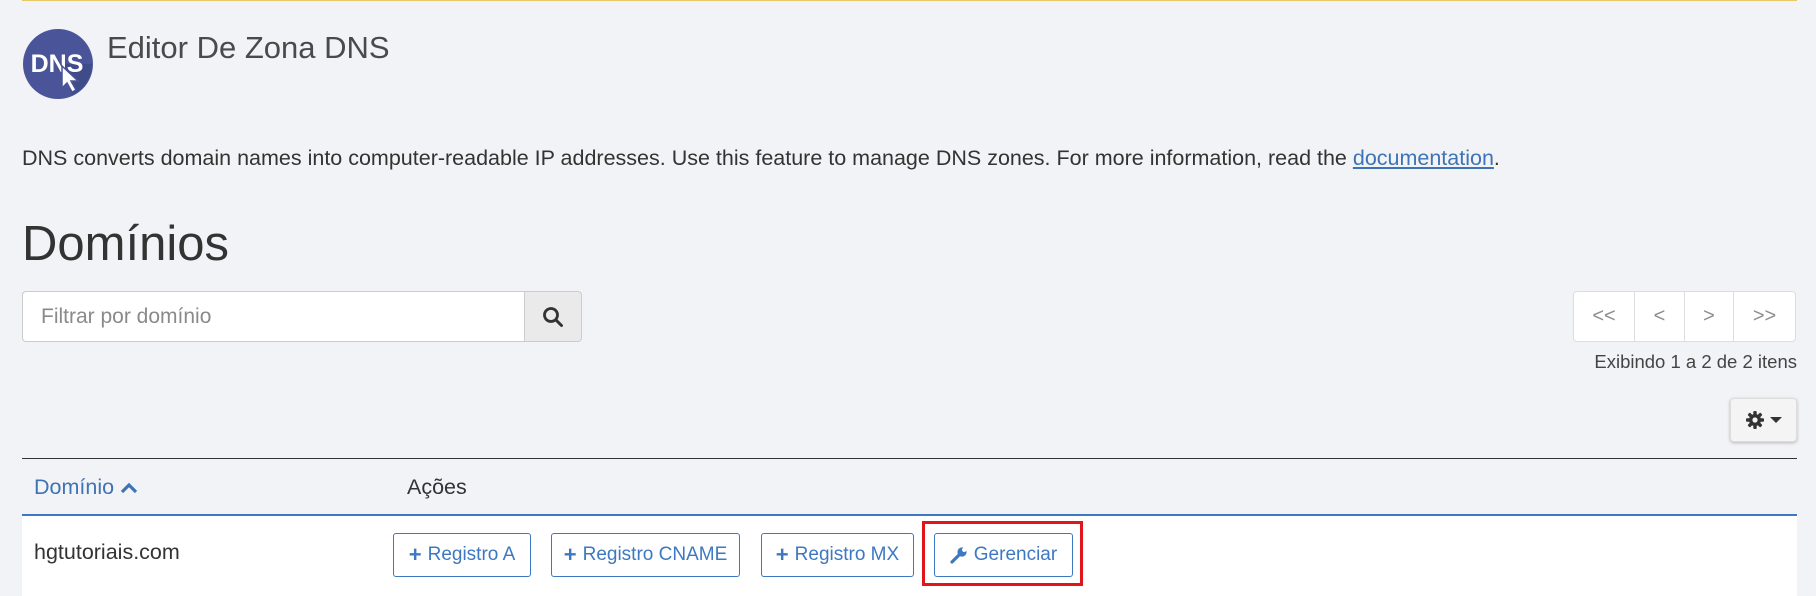  I want to click on chevron-up-icon, so click(129, 487).